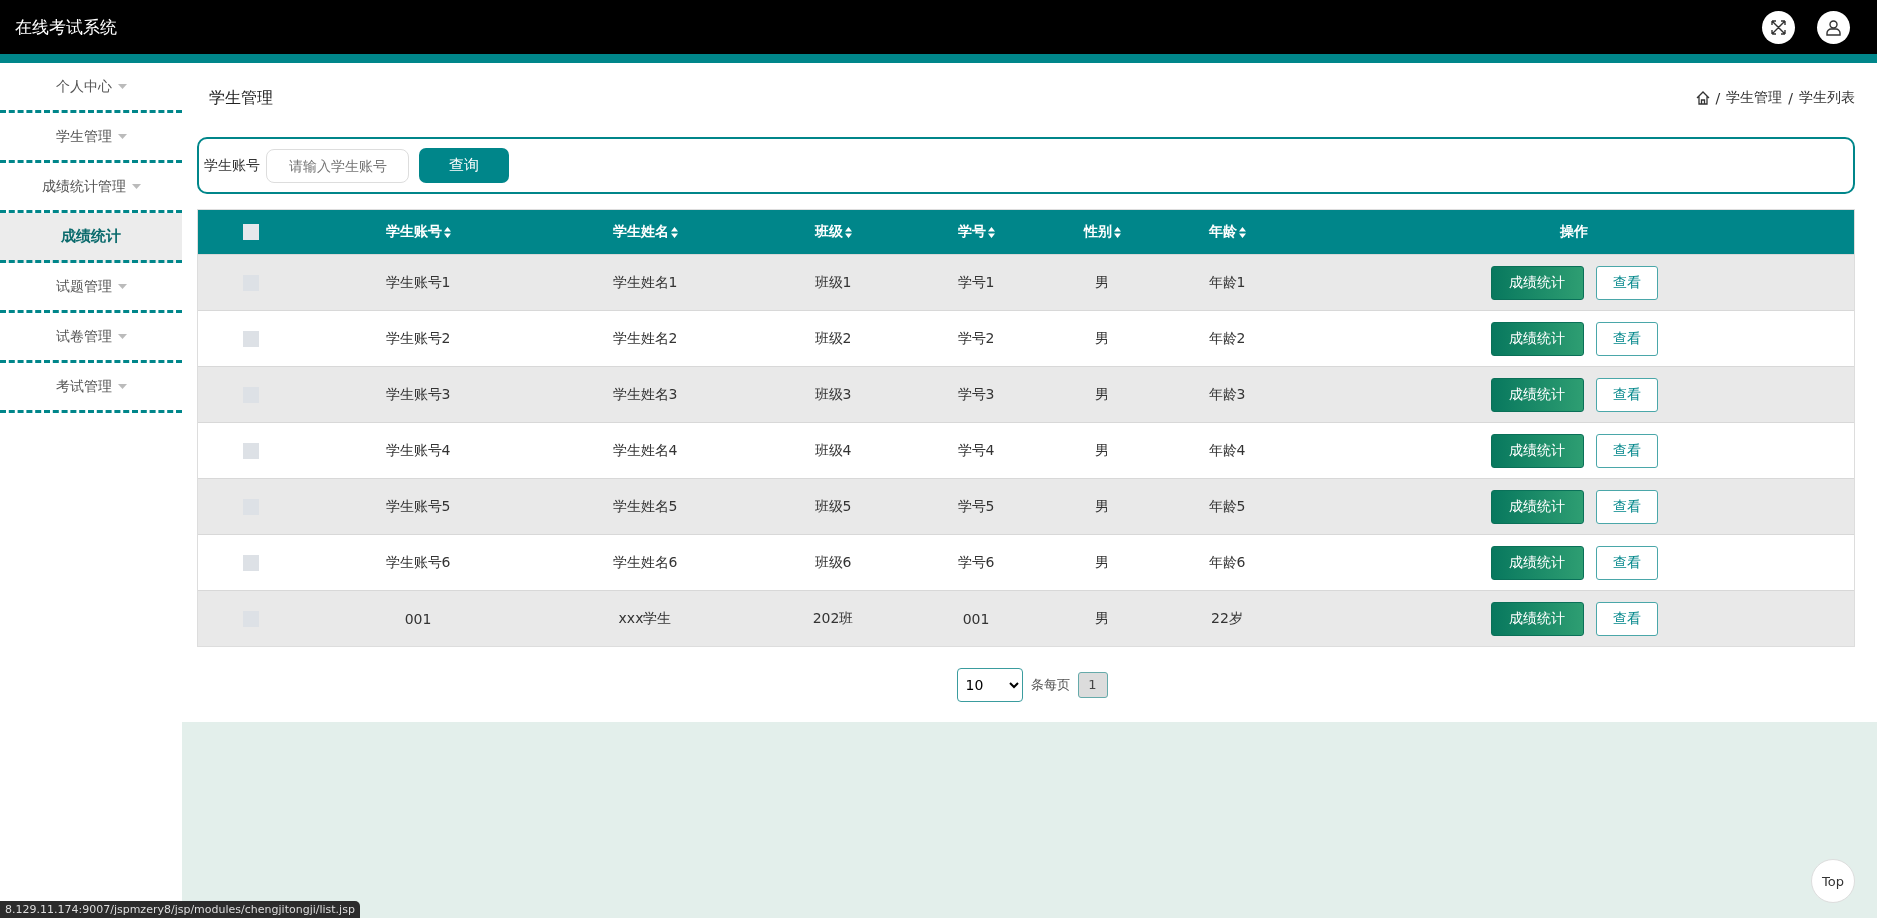 This screenshot has height=918, width=1877. What do you see at coordinates (833, 282) in the screenshot?
I see `table-cell: 班级1` at bounding box center [833, 282].